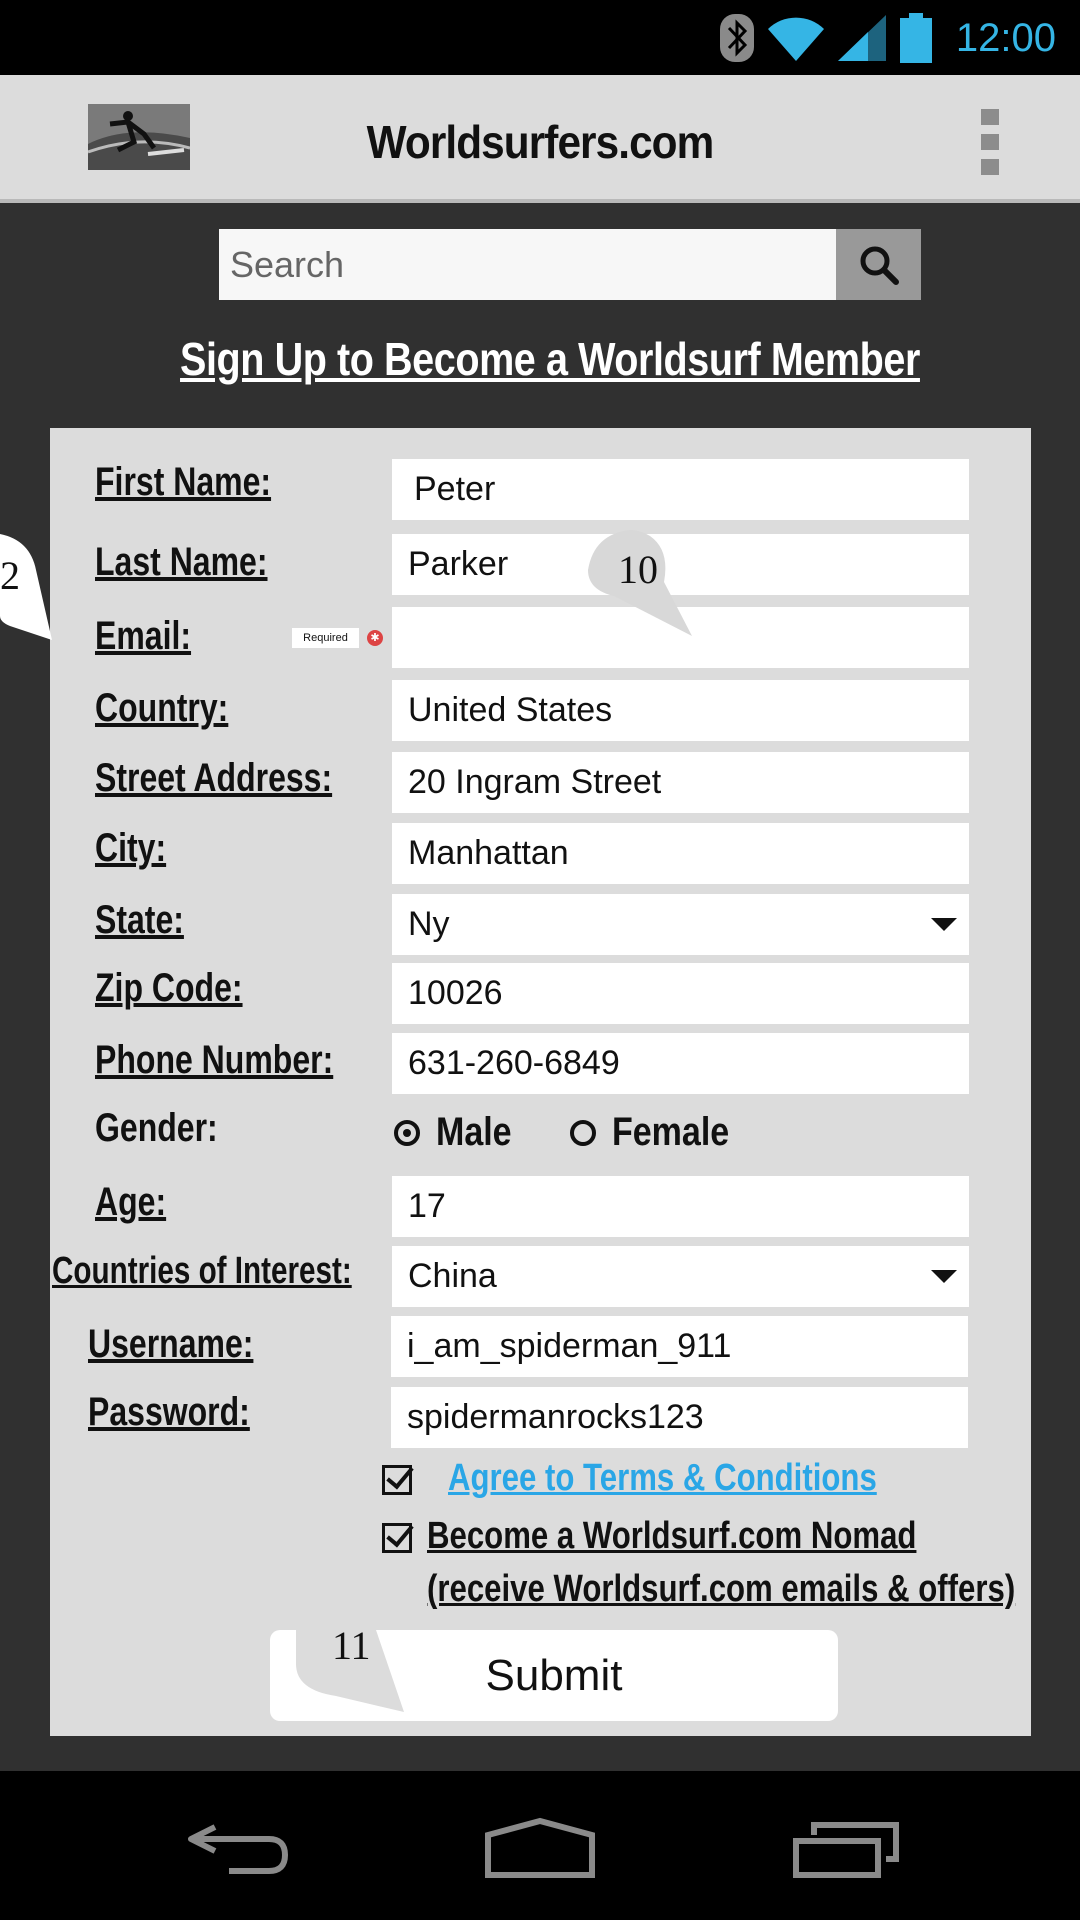 The height and width of the screenshot is (1920, 1080). Describe the element at coordinates (662, 1478) in the screenshot. I see `terms-link: Agree to Terms & Conditions` at that location.